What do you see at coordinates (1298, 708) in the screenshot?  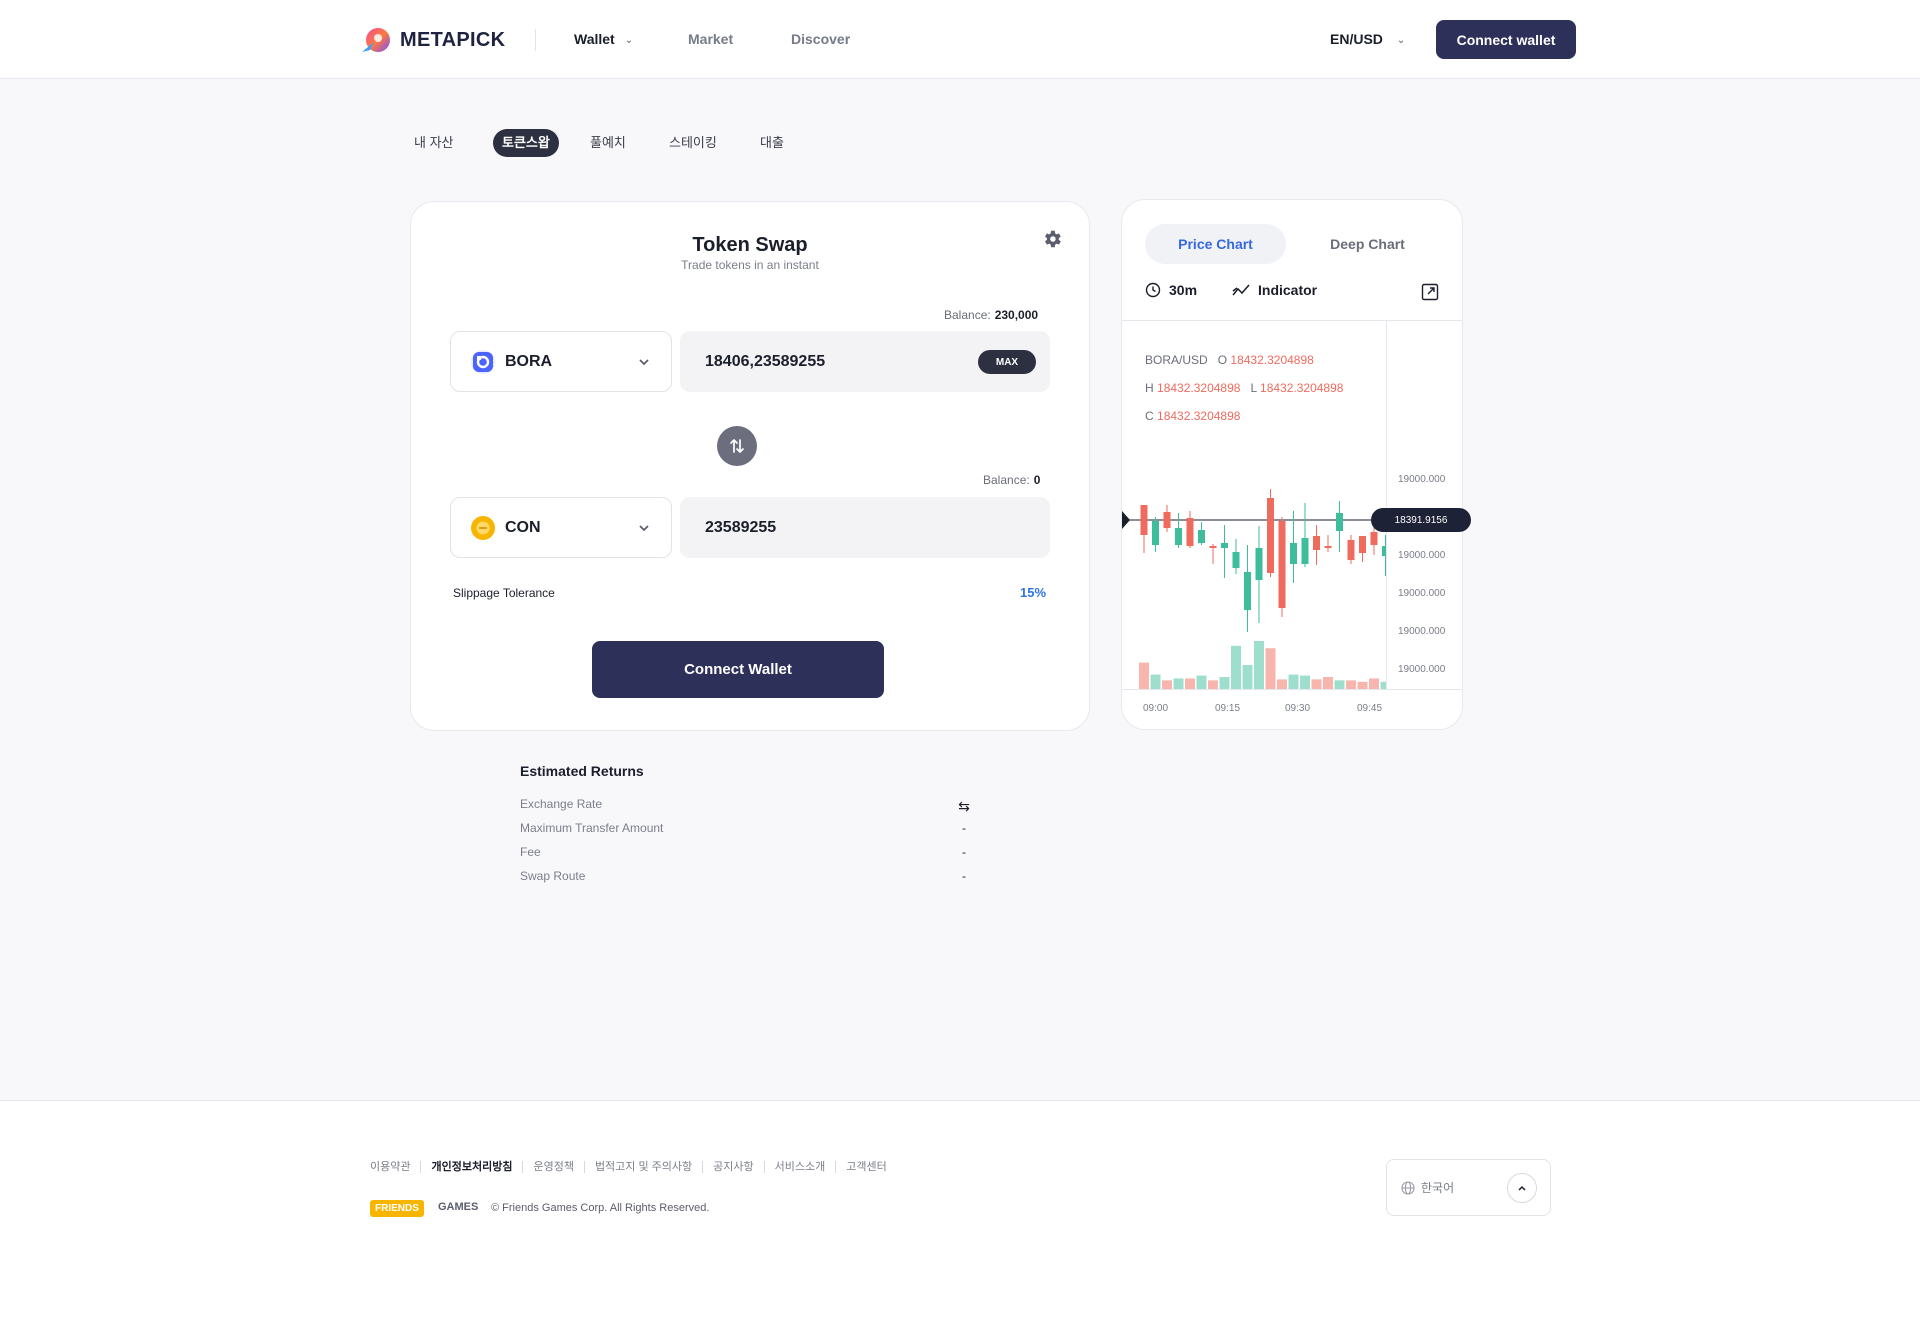 I see `x-tick: 09:30` at bounding box center [1298, 708].